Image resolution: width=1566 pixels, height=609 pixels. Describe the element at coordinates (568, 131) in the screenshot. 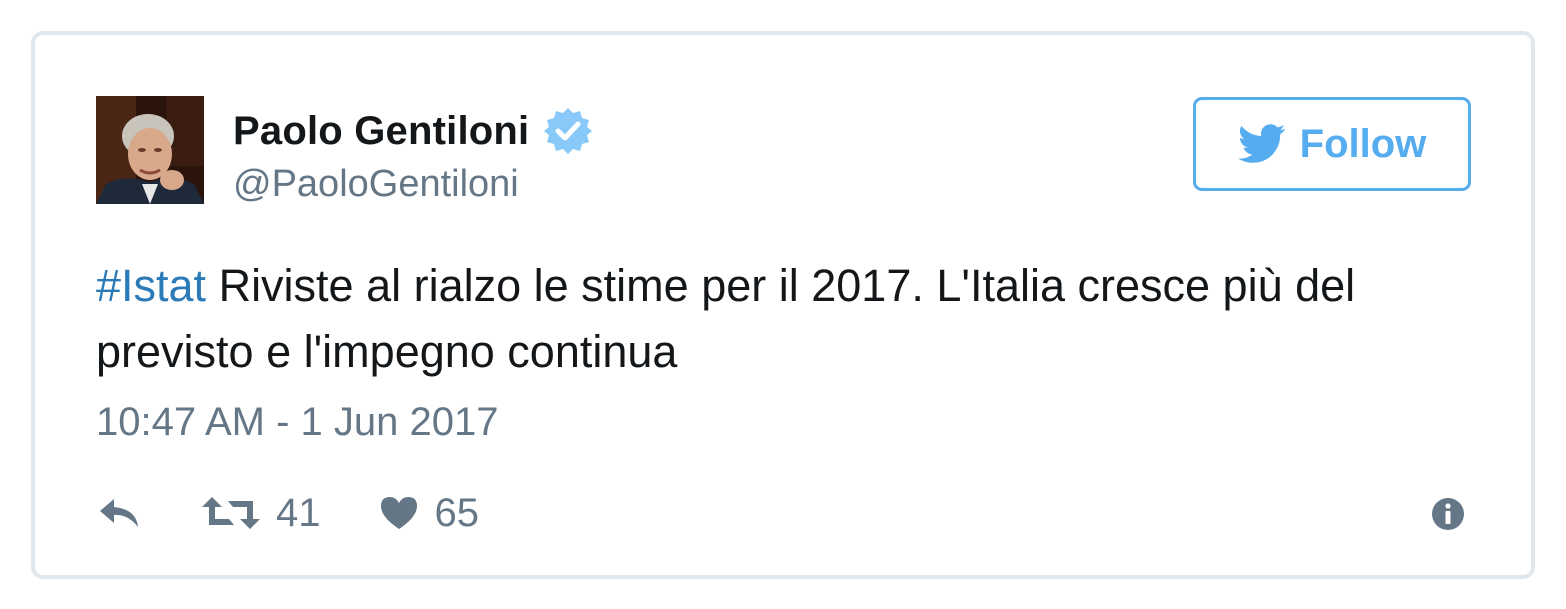

I see `verified-badge-icon` at that location.